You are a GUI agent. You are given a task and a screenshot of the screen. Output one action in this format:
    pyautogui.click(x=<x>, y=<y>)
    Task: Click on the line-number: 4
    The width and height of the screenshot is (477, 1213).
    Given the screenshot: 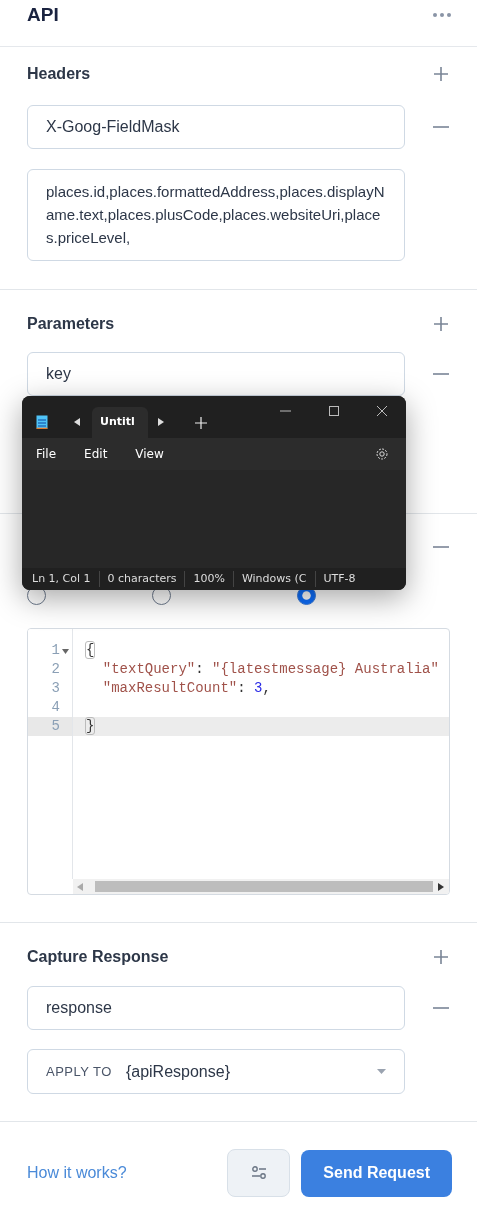 What is the action you would take?
    pyautogui.click(x=55, y=707)
    